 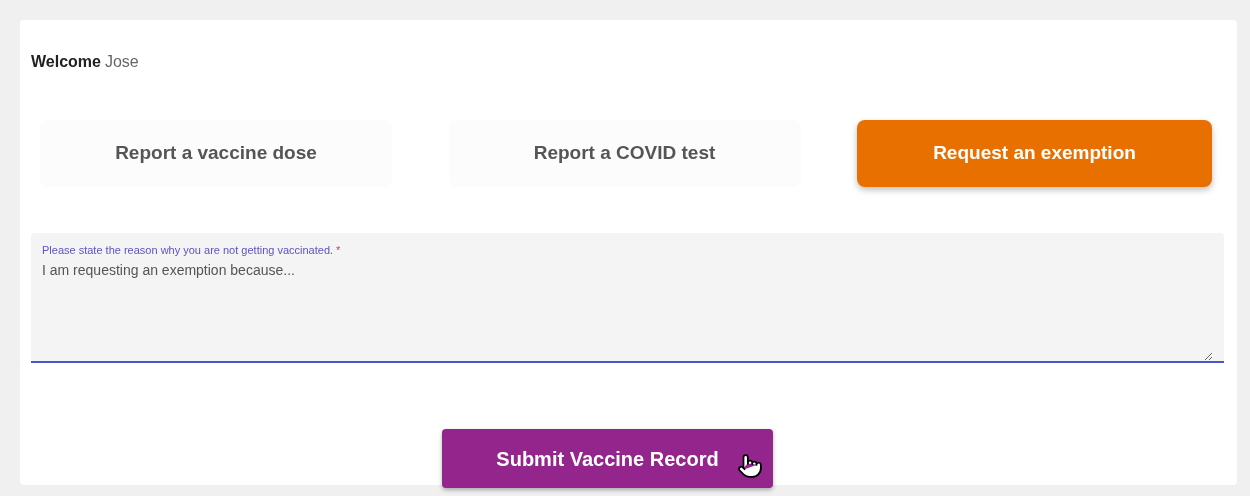 What do you see at coordinates (750, 466) in the screenshot?
I see `pointer-cursor-icon` at bounding box center [750, 466].